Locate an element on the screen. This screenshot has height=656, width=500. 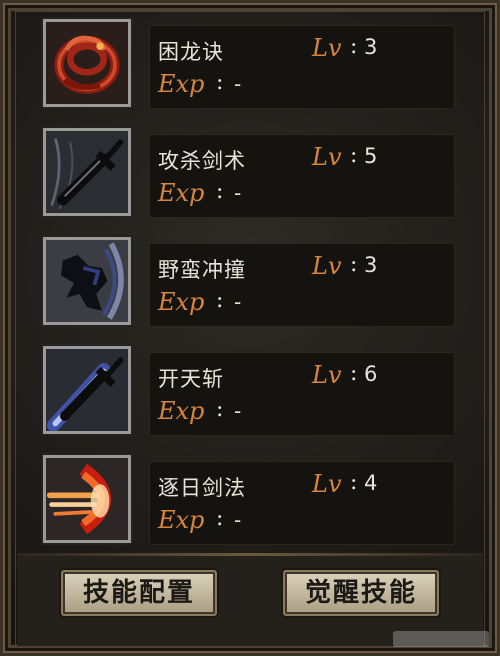
skill-info-panel: 困龙诀 Lv : 3 Exp : - is located at coordinates (302, 67).